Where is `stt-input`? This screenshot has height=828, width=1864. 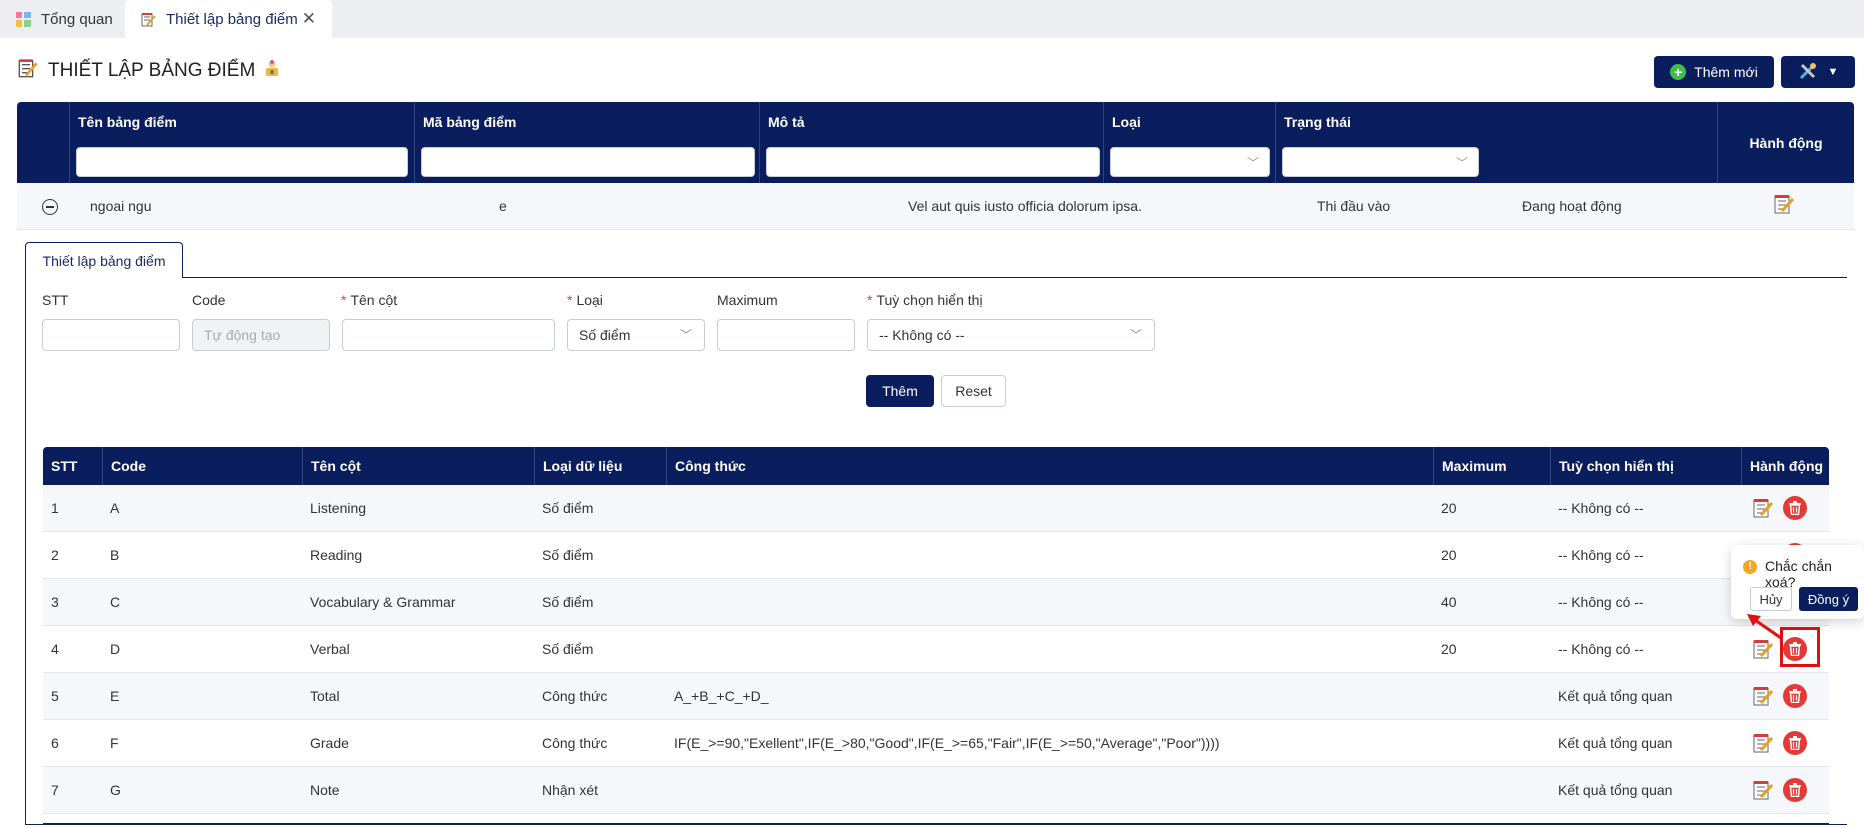 stt-input is located at coordinates (111, 335).